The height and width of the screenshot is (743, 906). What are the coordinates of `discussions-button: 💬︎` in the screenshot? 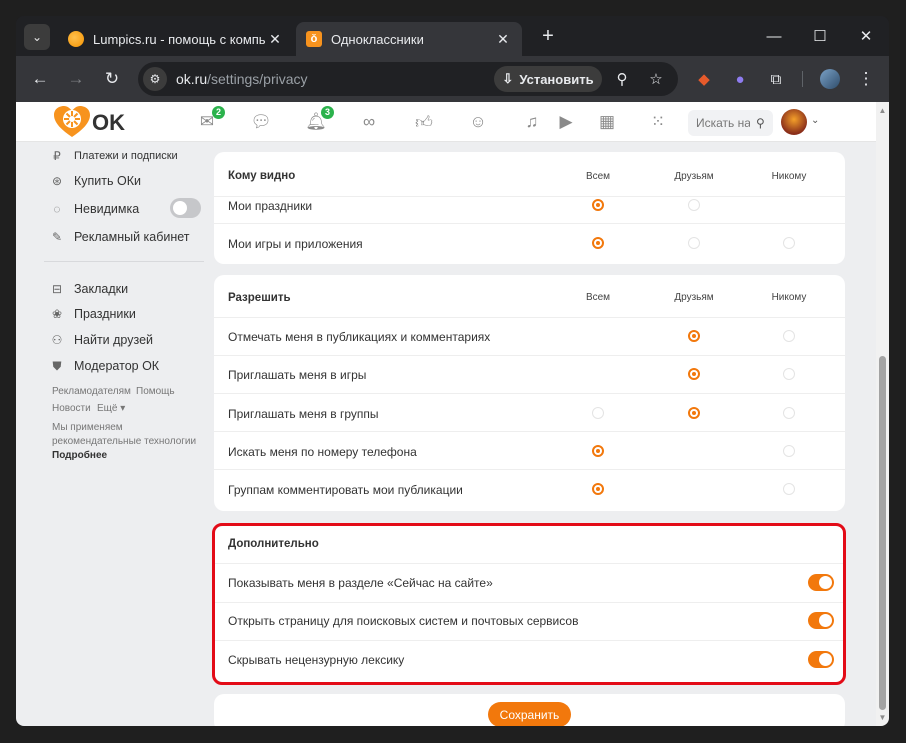 It's located at (261, 122).